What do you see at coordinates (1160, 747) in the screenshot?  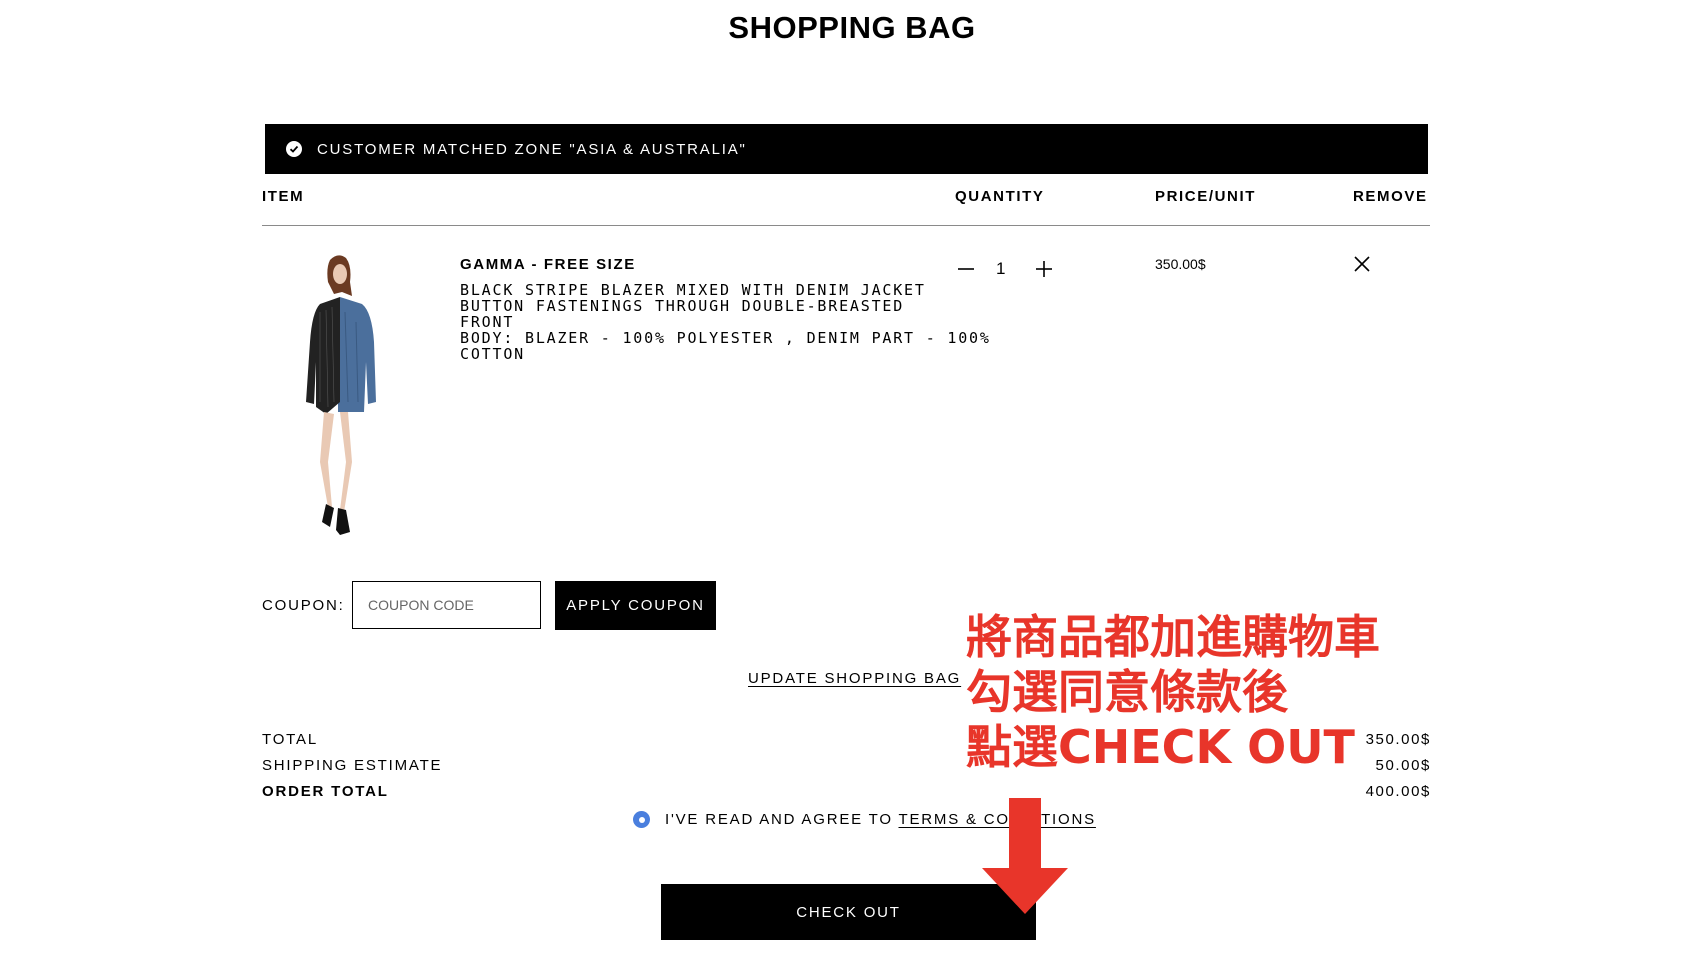 I see `annotation-line: 點選CHECK OUT` at bounding box center [1160, 747].